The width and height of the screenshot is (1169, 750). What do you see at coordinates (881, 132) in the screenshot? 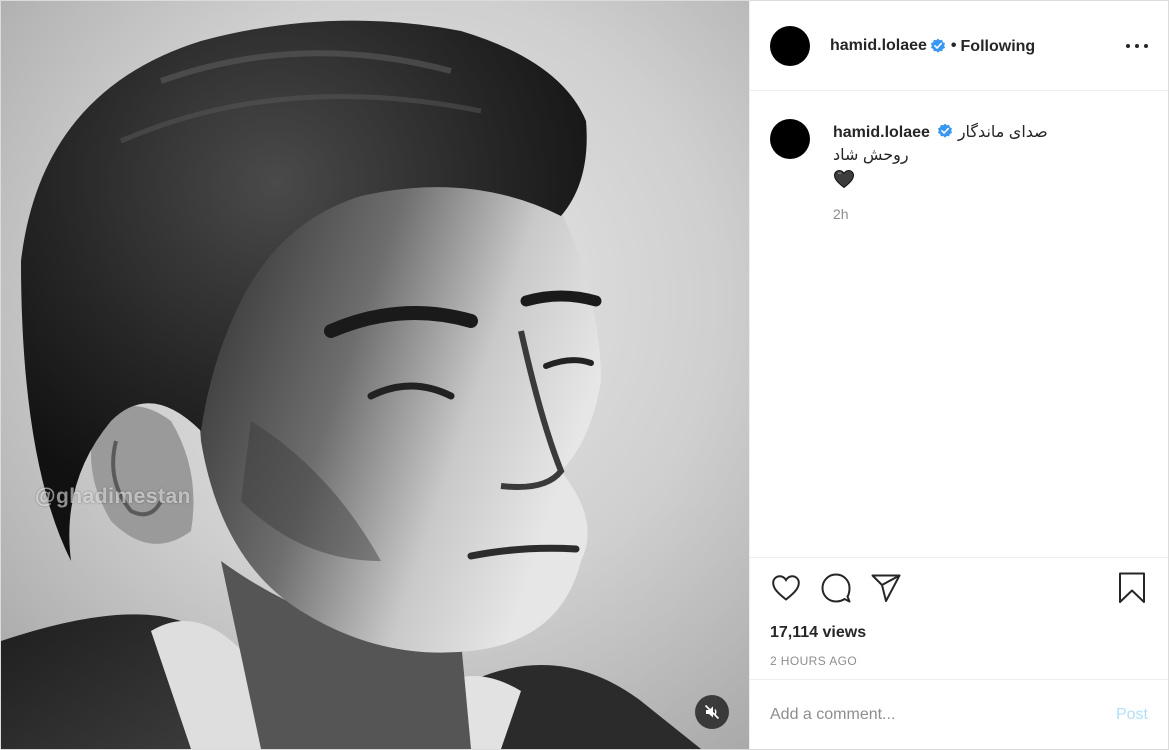
I see `caption-username: hamid.lolaee` at bounding box center [881, 132].